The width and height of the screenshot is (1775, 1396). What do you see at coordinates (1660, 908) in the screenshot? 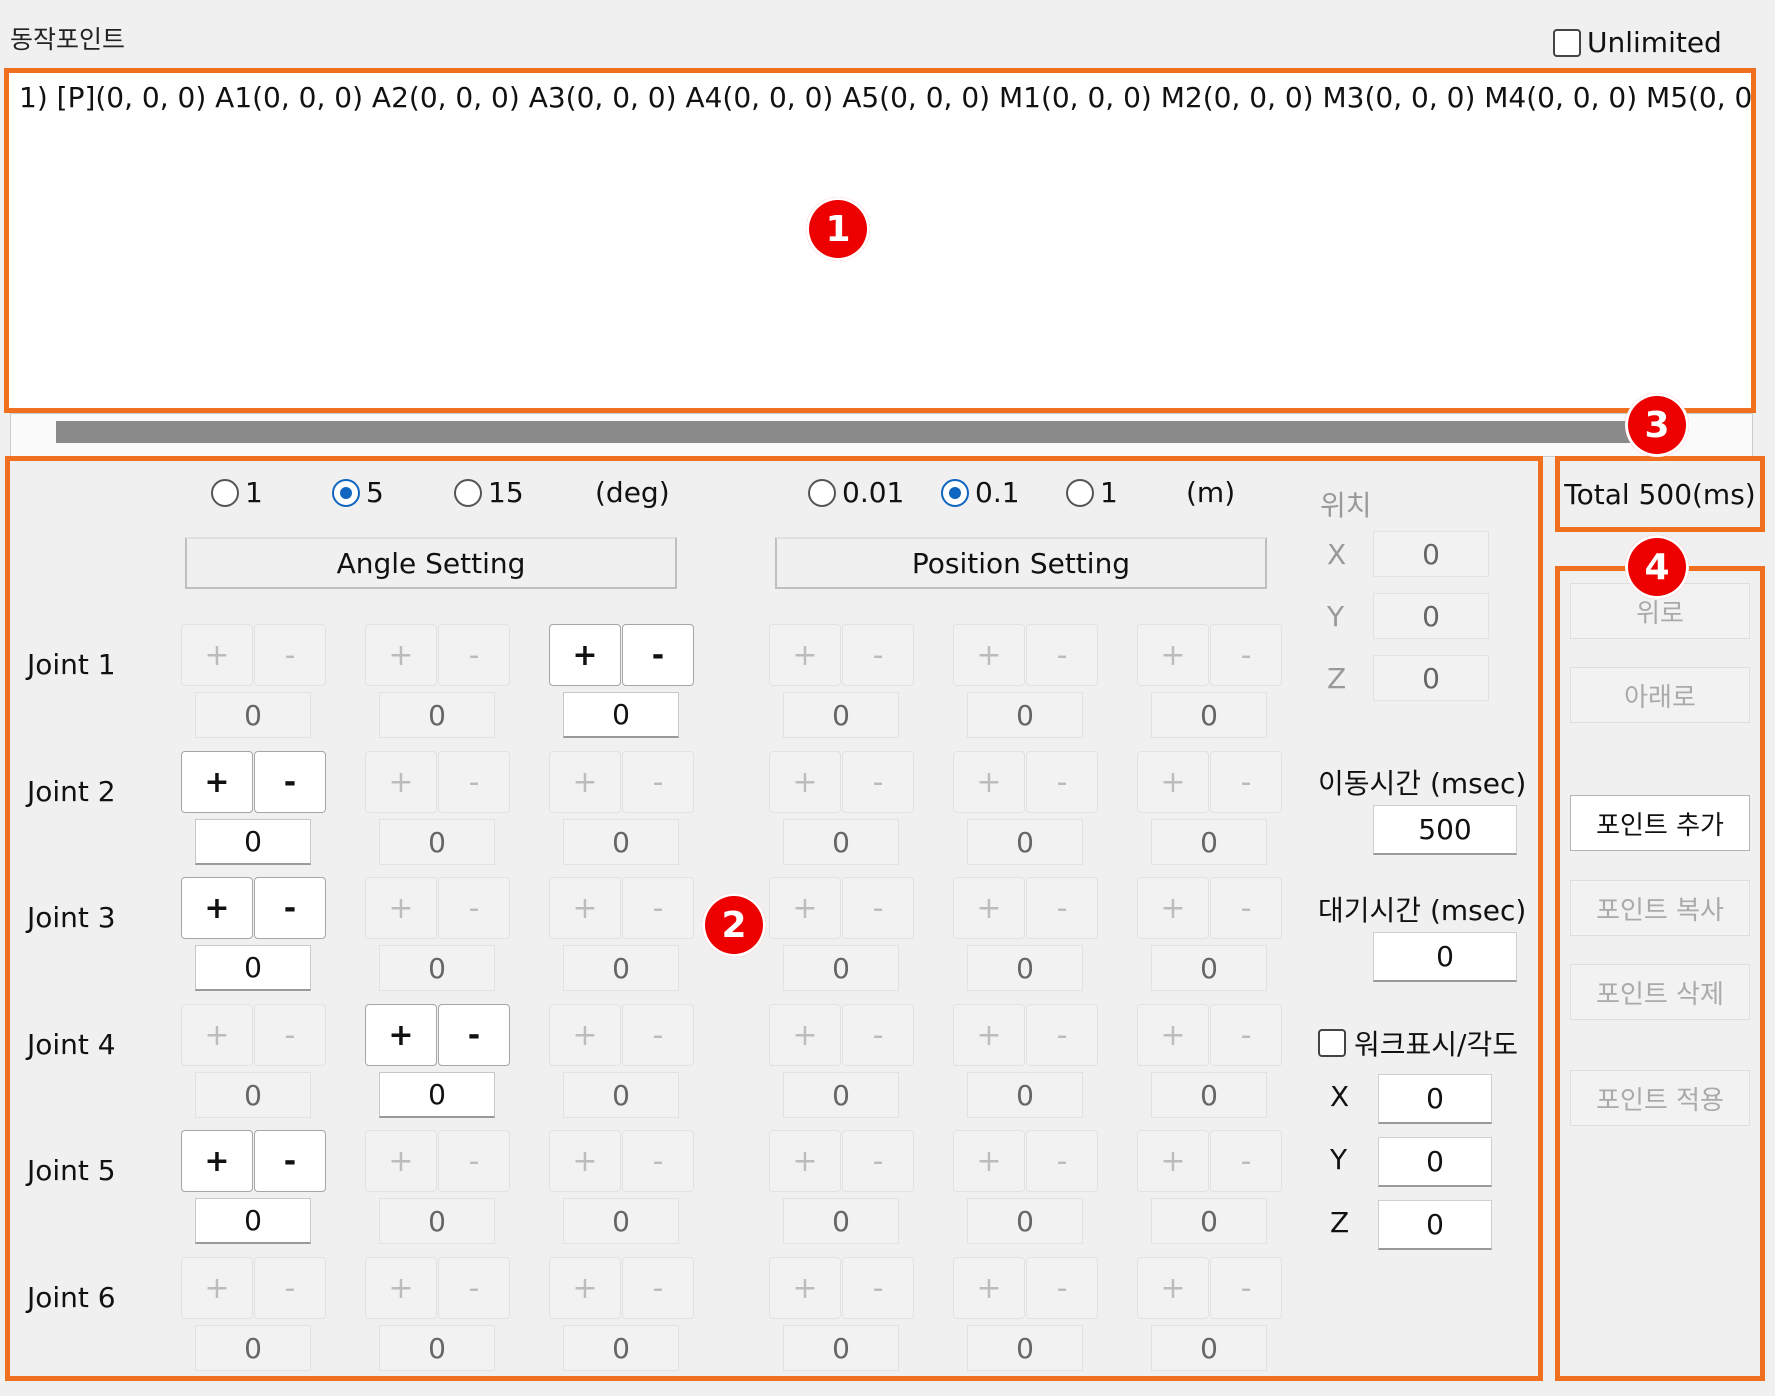
I see `copy-point-button: 포인트 복사` at bounding box center [1660, 908].